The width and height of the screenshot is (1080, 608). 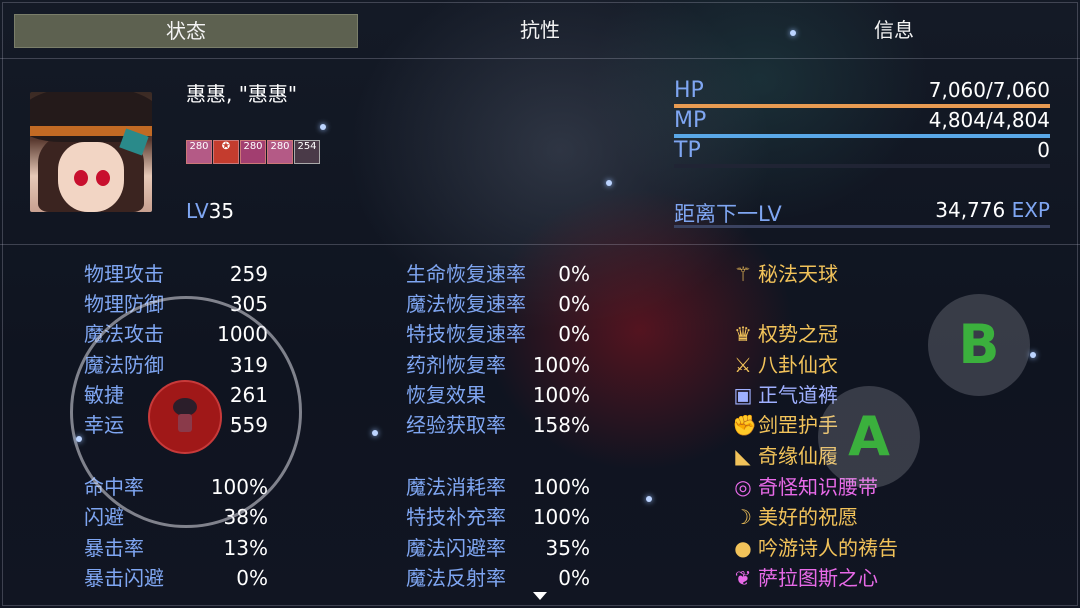 What do you see at coordinates (743, 365) in the screenshot?
I see `robe-icon: ⚔` at bounding box center [743, 365].